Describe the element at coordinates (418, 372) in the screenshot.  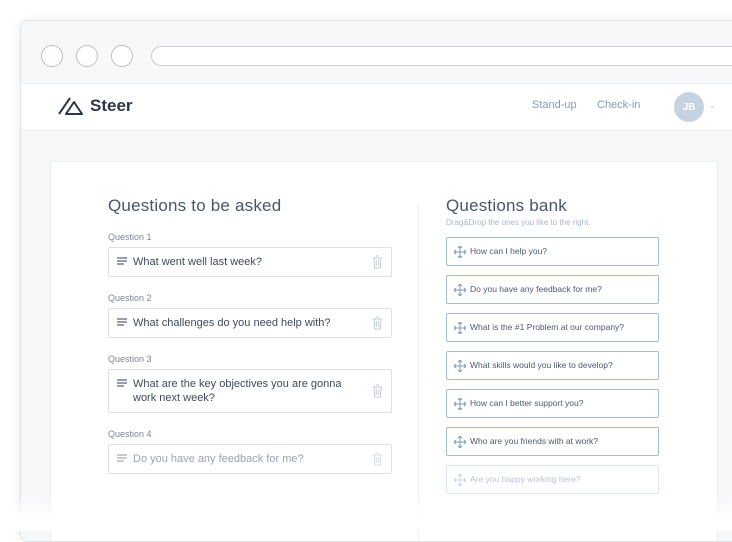
I see `column-divider` at that location.